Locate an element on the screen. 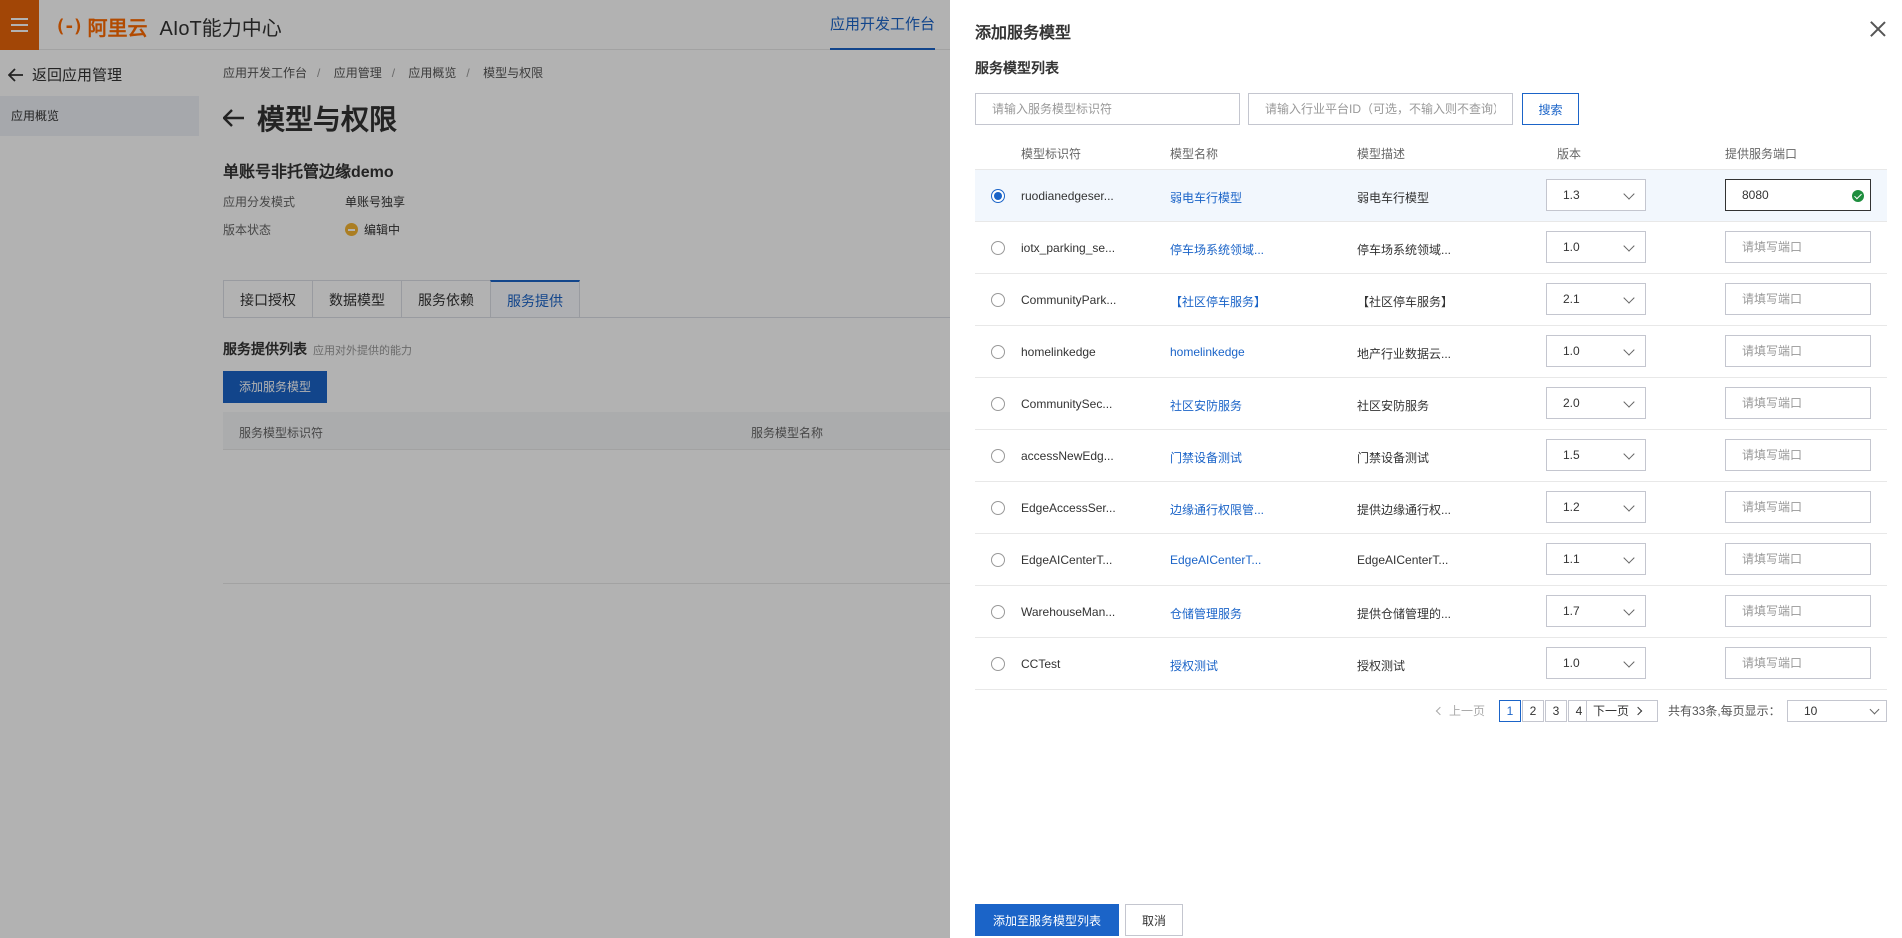  model-desc: 弱电车行模型 is located at coordinates (1393, 198).